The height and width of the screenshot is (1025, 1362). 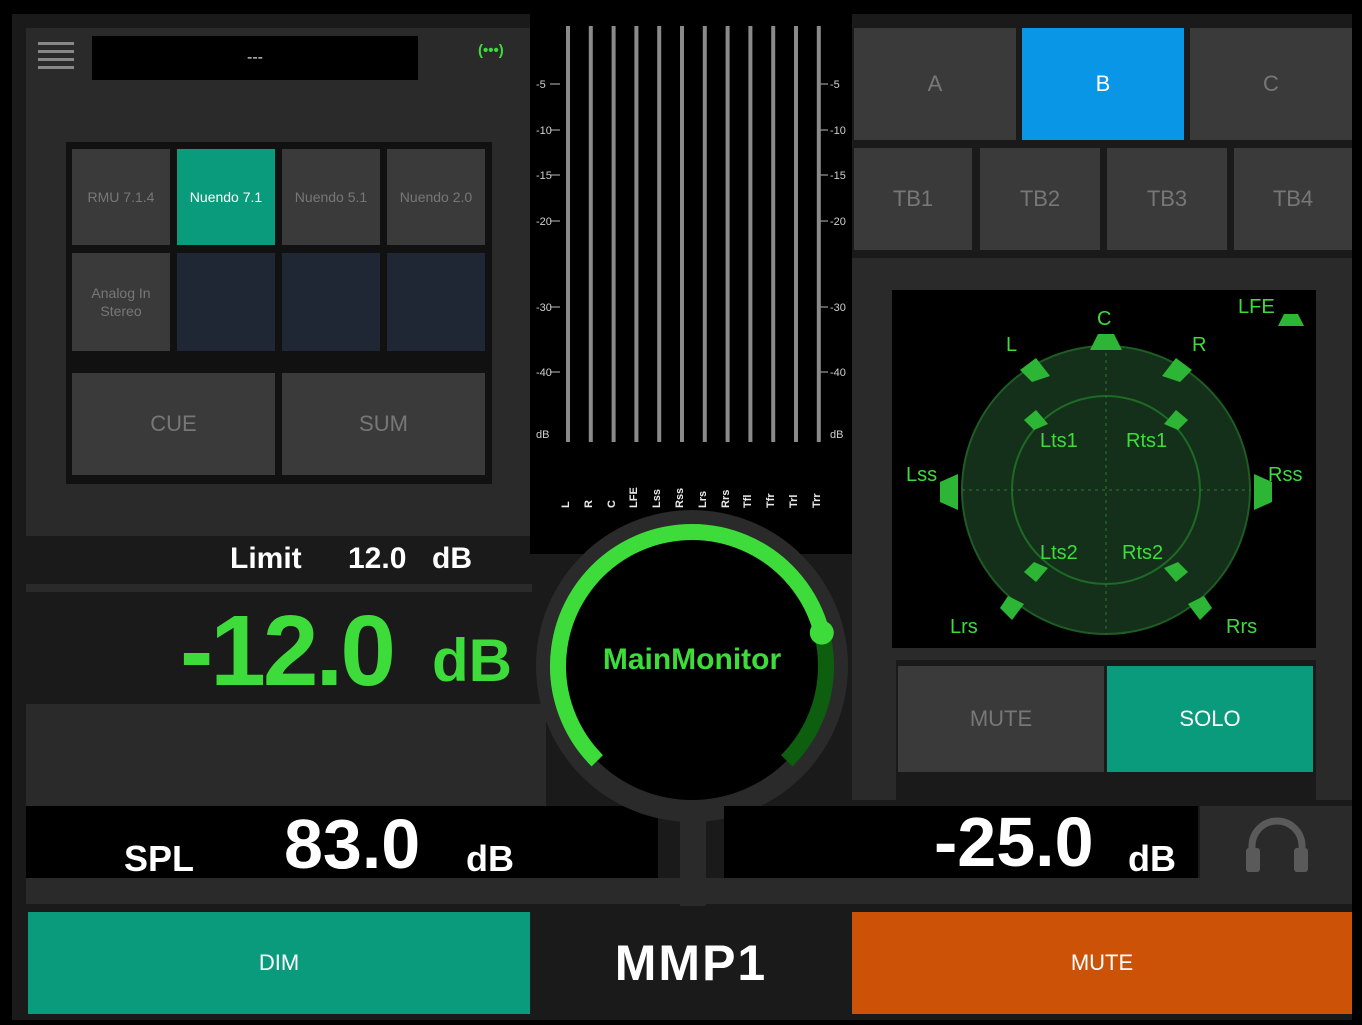 I want to click on speaker-lss: Lss, so click(x=921, y=475).